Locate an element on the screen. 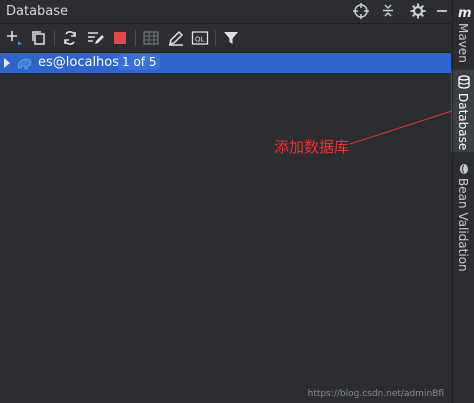 This screenshot has width=474, height=403. annotation-label: 添加数据库 is located at coordinates (312, 147).